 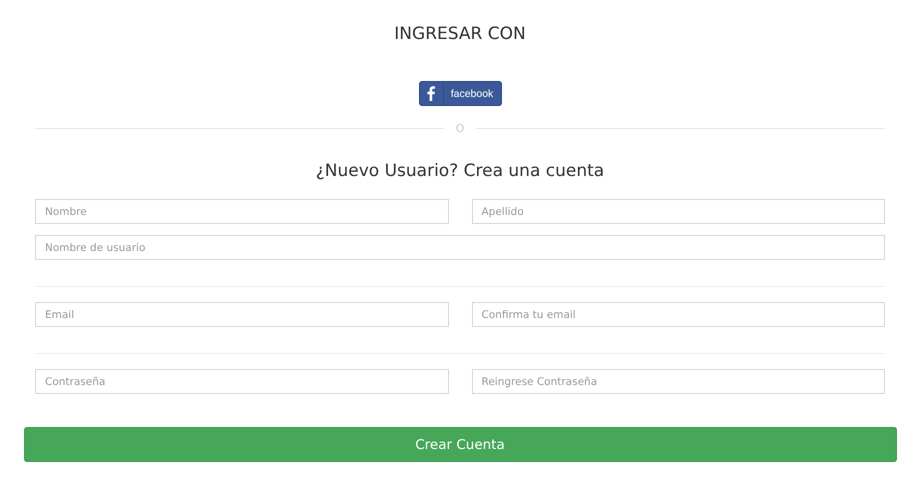 I want to click on input-field: Confirma tu email, so click(x=678, y=314).